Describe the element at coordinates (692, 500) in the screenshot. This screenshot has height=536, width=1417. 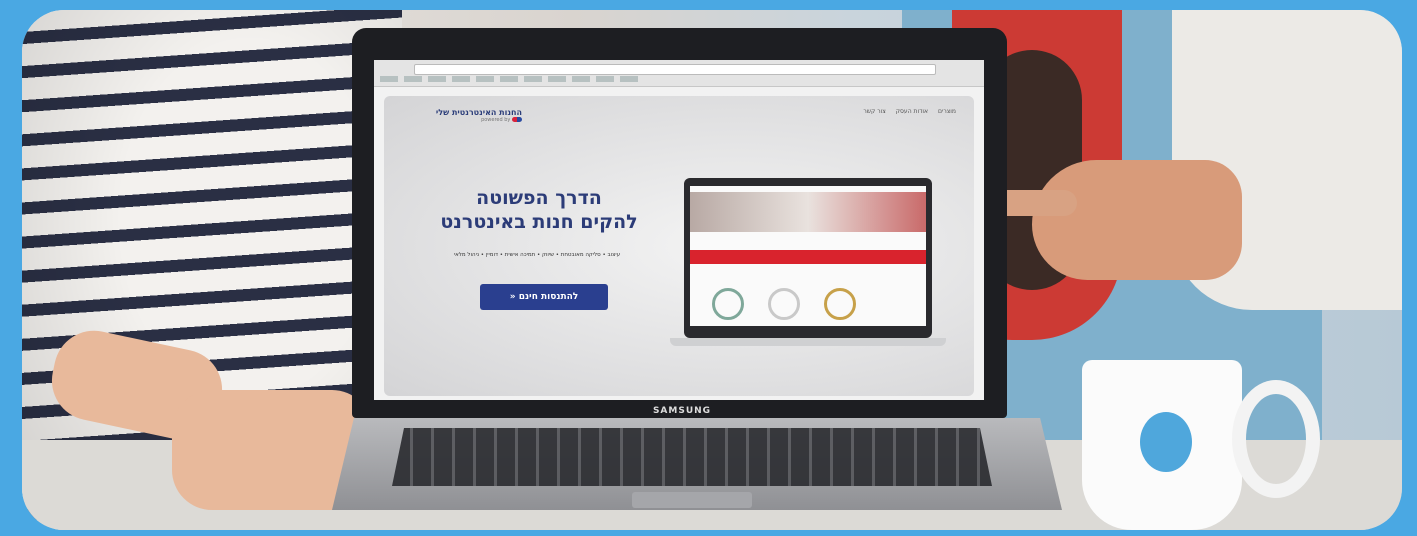
I see `laptop-touchpad` at that location.